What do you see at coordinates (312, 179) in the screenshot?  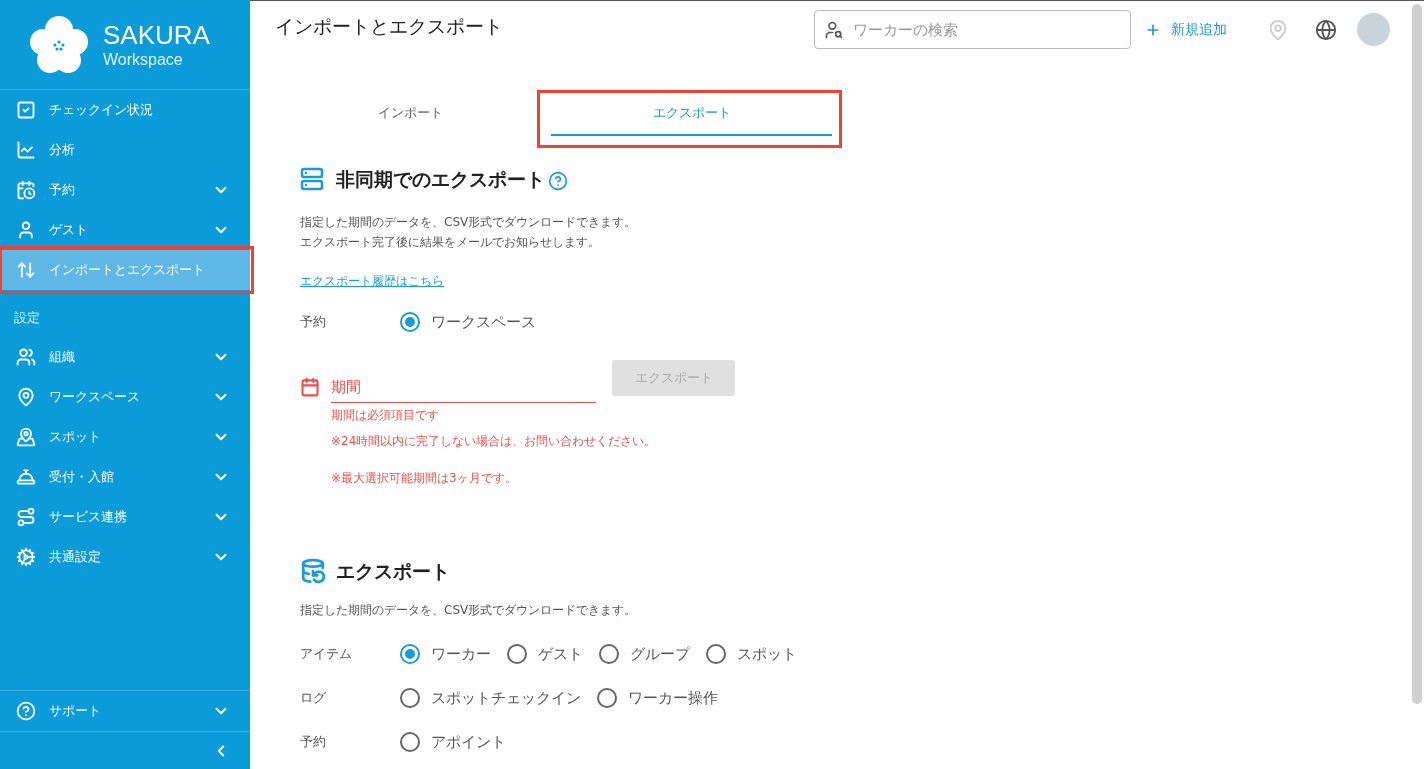 I see `server-icon` at bounding box center [312, 179].